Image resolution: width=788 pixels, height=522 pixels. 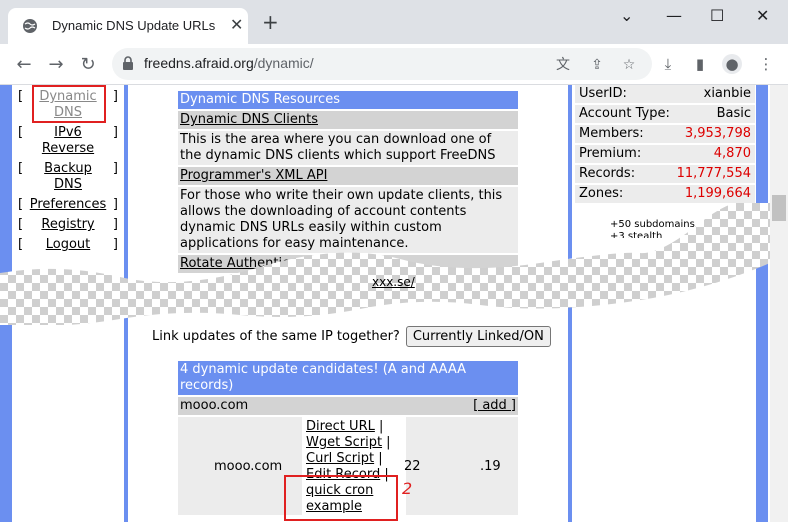 I want to click on link-updates-prompt: Link updates of the same IP together?, so click(x=276, y=336).